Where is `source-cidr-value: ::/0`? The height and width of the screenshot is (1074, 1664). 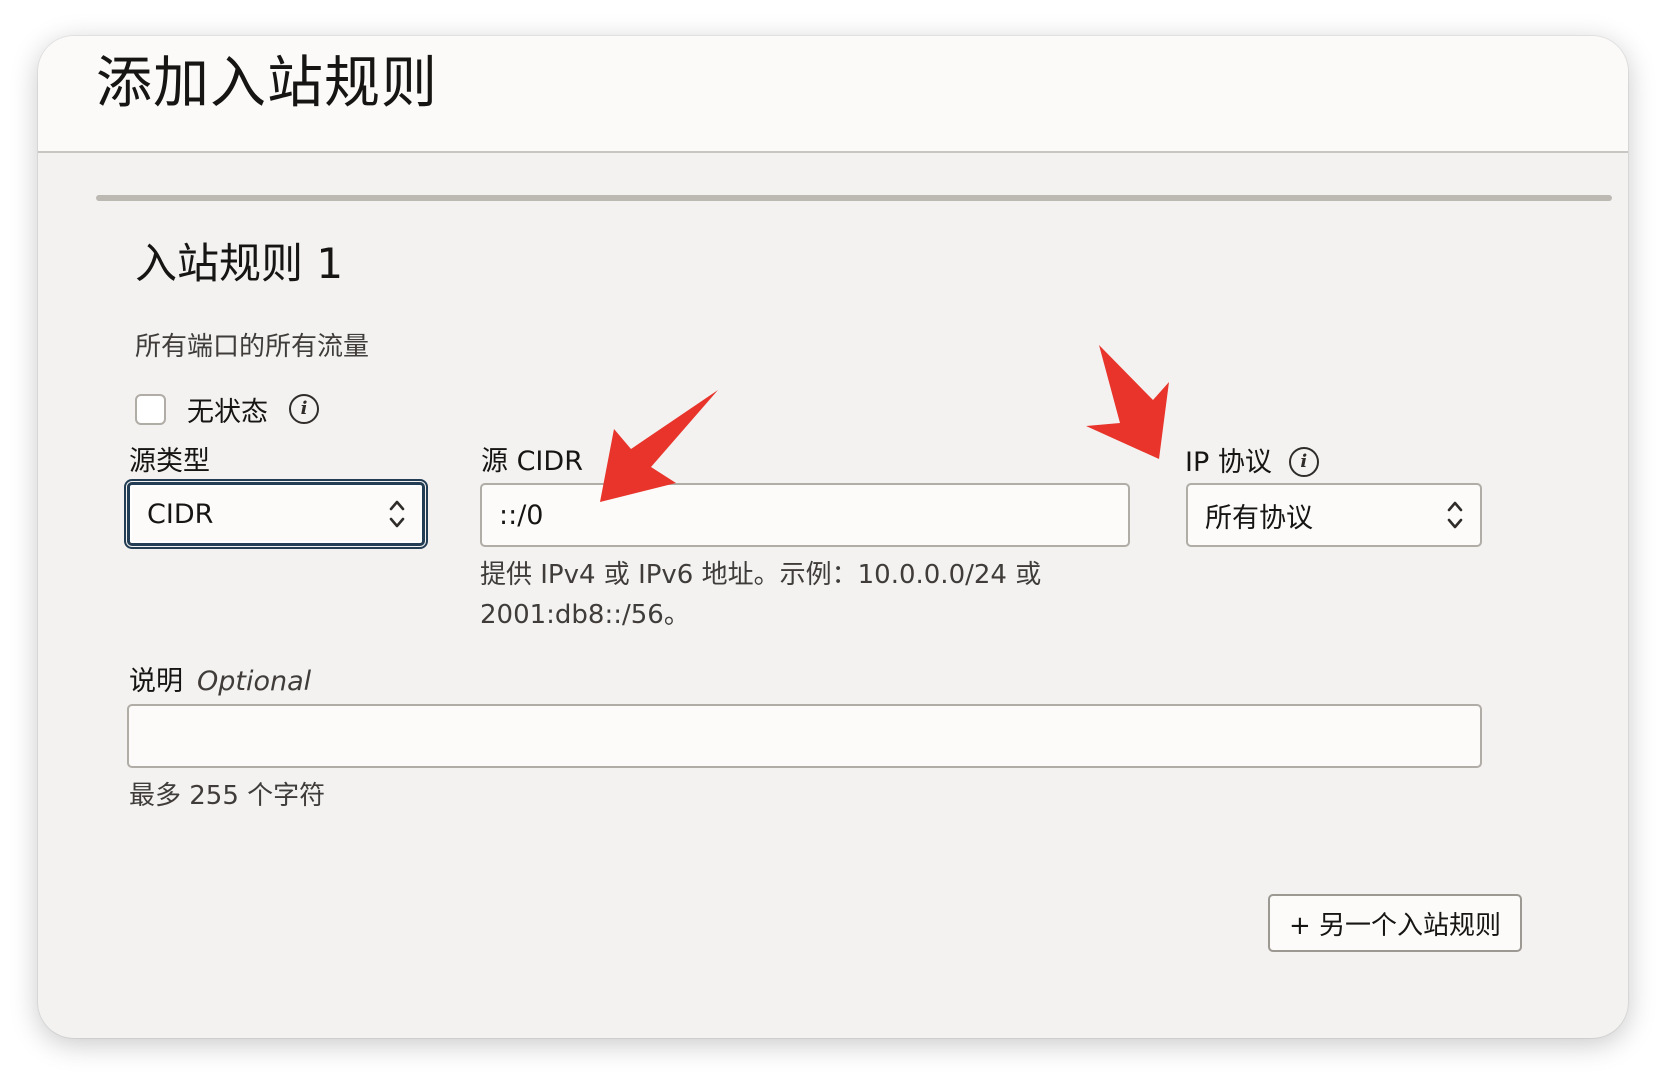
source-cidr-value: ::/0 is located at coordinates (521, 515).